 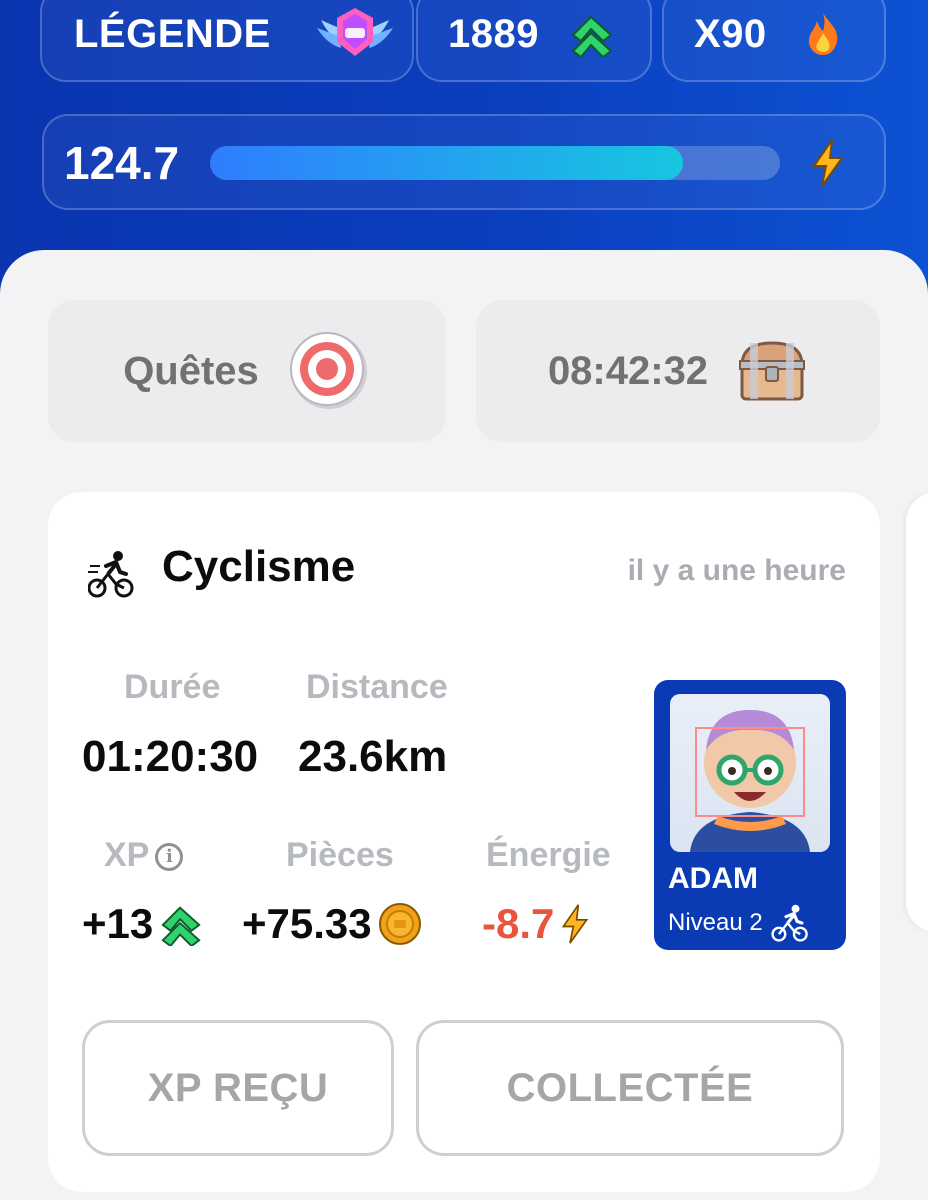 I want to click on quests-label: Quêtes, so click(x=191, y=370).